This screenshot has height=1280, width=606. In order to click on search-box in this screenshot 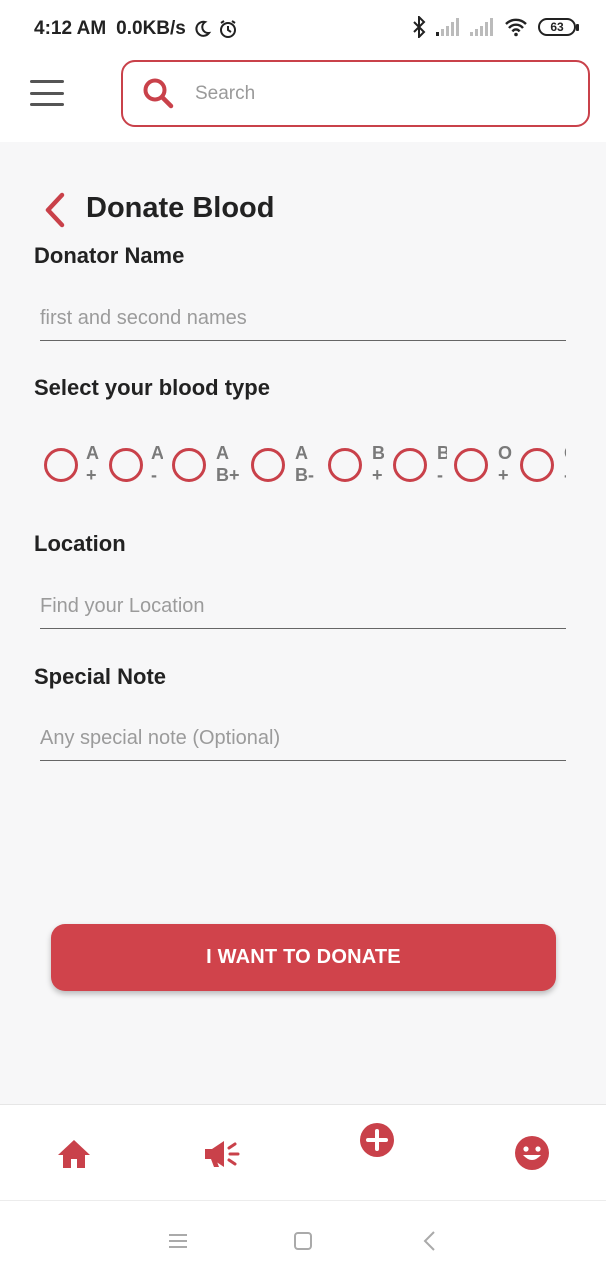, I will do `click(355, 93)`.